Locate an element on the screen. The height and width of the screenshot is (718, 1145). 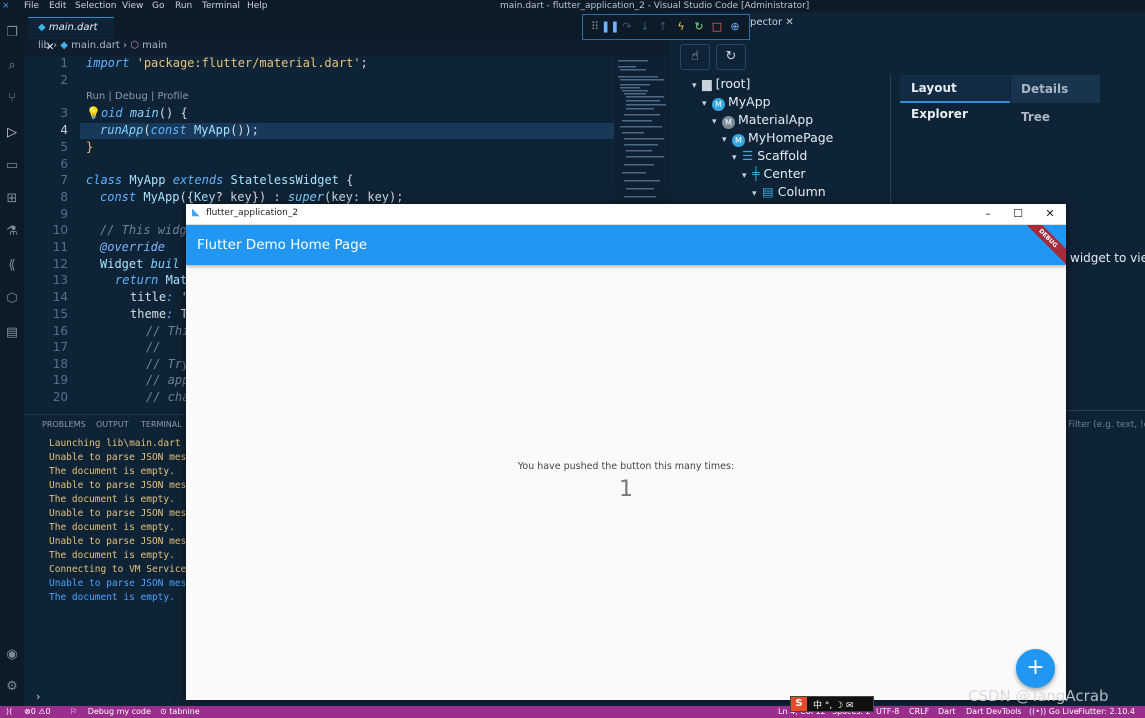
plus-icon: + is located at coordinates (1035, 667).